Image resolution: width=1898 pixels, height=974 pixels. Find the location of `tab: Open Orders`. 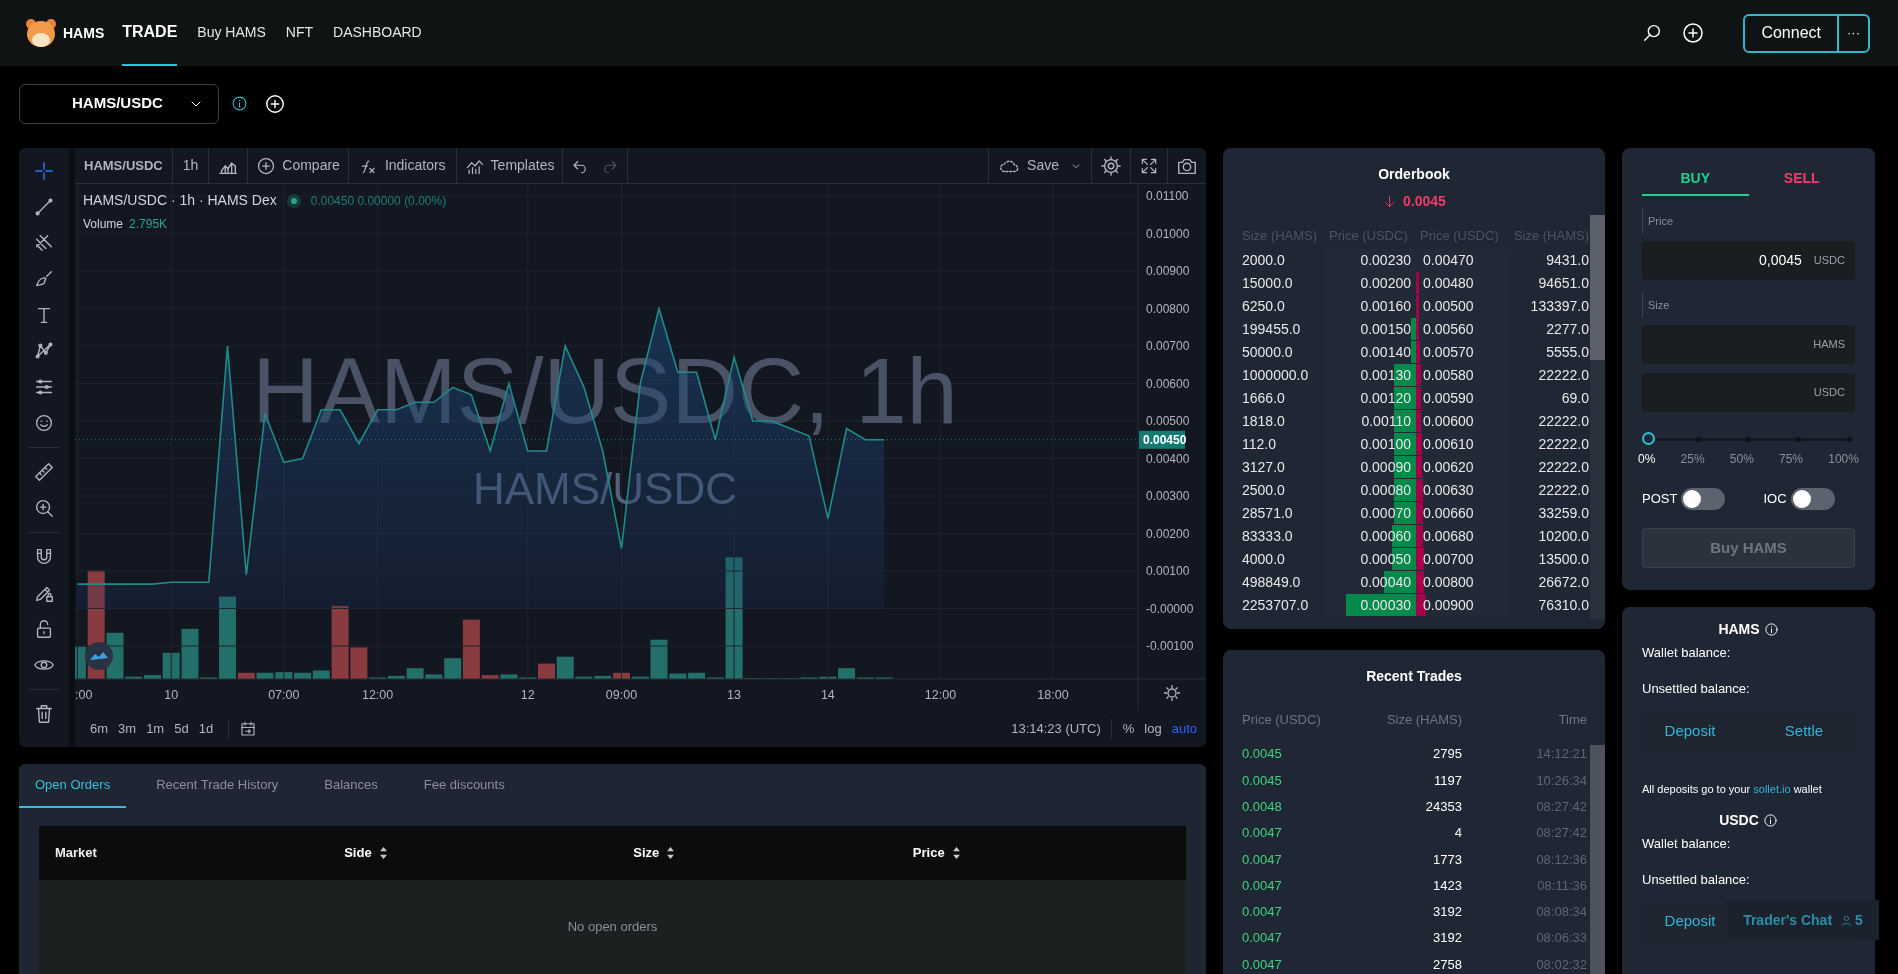

tab: Open Orders is located at coordinates (73, 786).